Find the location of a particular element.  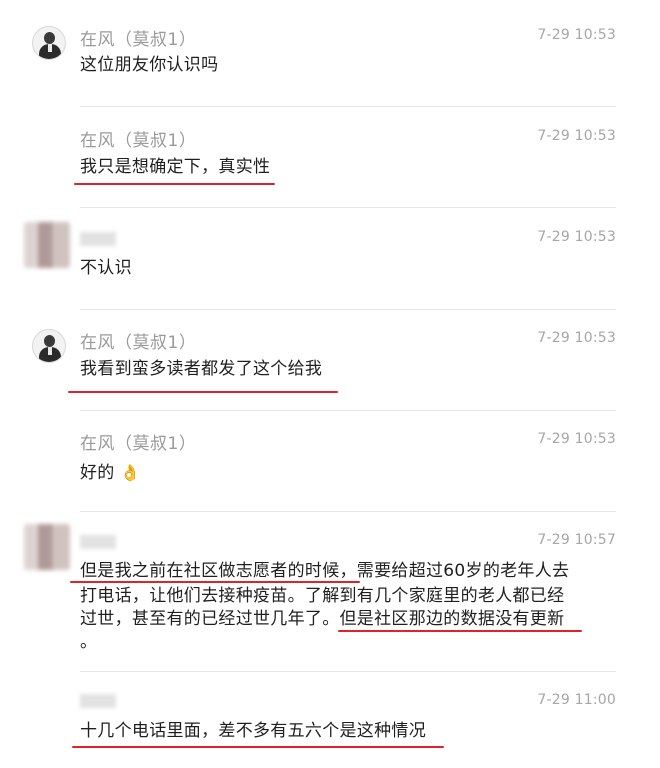

message-text: 不认识 is located at coordinates (106, 268).